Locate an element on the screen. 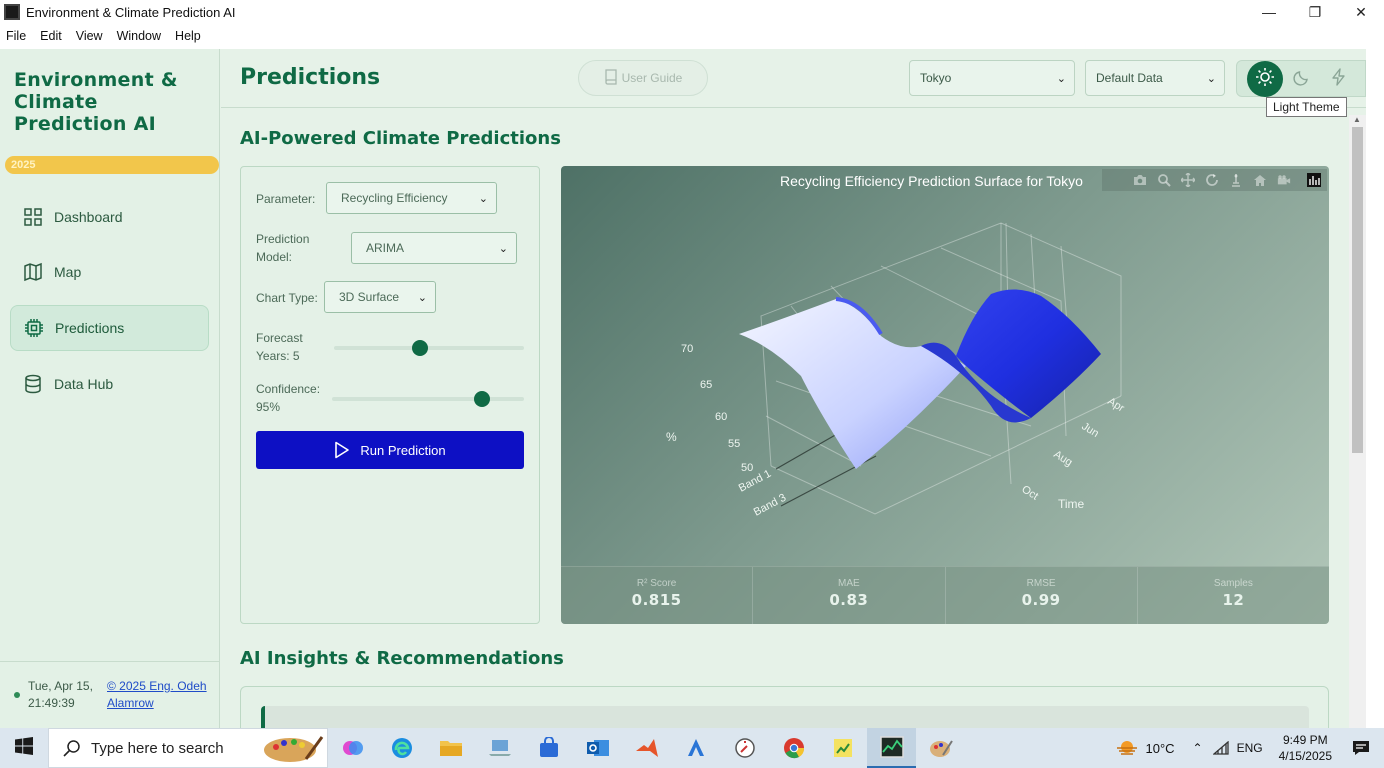  search-placeholder: Type here to search is located at coordinates (157, 748).